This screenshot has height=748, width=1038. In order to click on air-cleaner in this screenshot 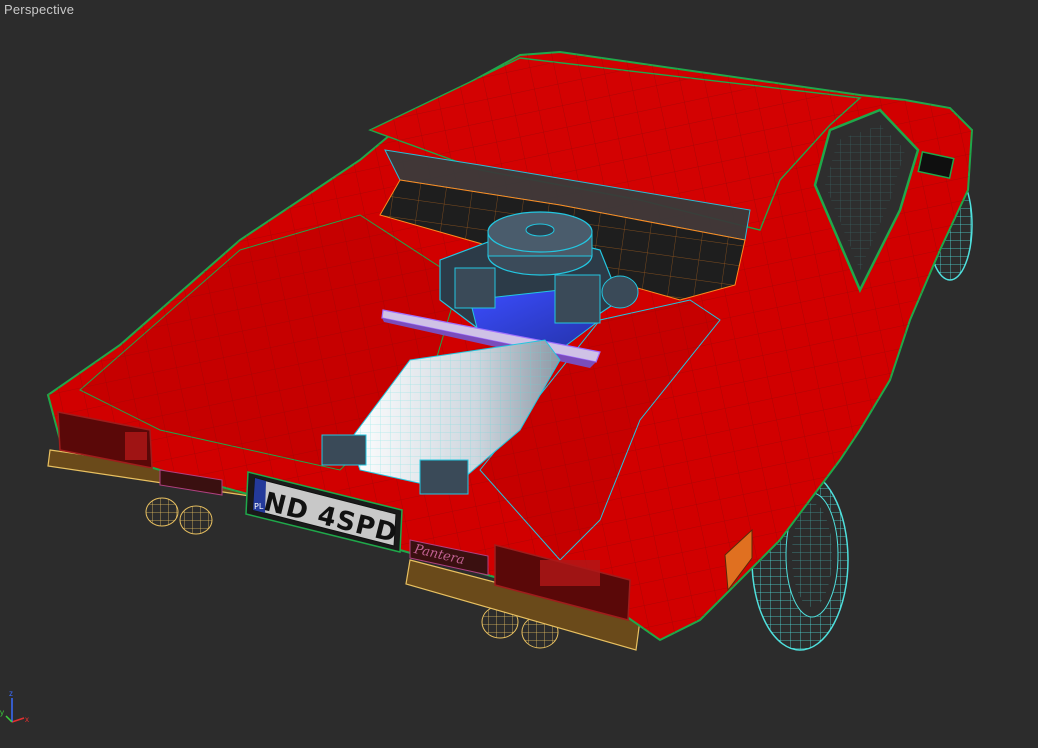, I will do `click(540, 243)`.